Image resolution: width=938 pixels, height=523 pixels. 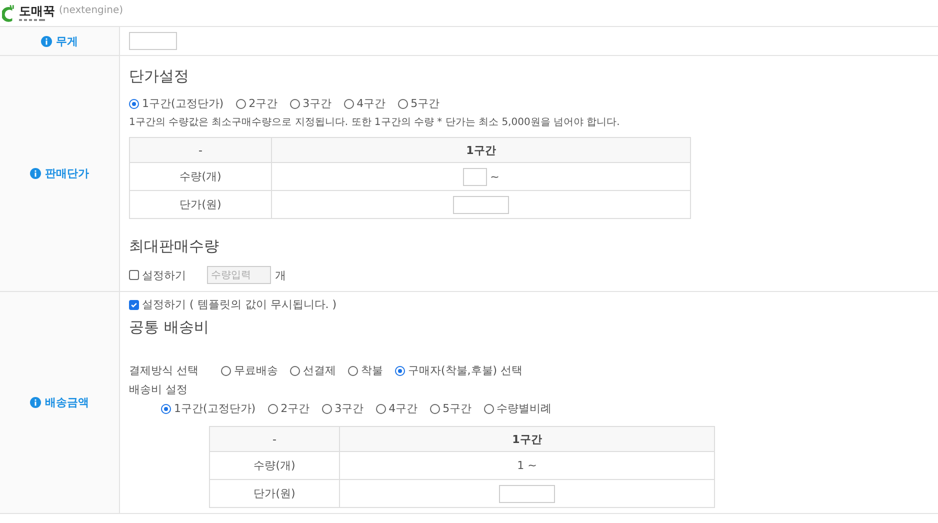 What do you see at coordinates (239, 304) in the screenshot?
I see `checkbox-label: 설정하기 ( 템플릿의 값이 무시됩니다. )` at bounding box center [239, 304].